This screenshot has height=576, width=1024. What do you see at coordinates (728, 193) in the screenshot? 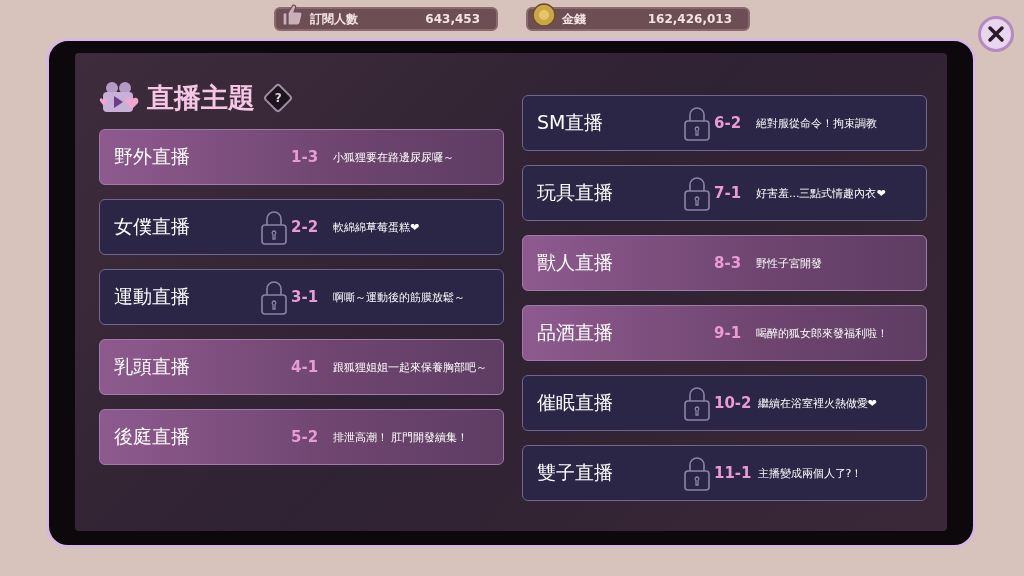
I see `theme-code: 7-1` at bounding box center [728, 193].